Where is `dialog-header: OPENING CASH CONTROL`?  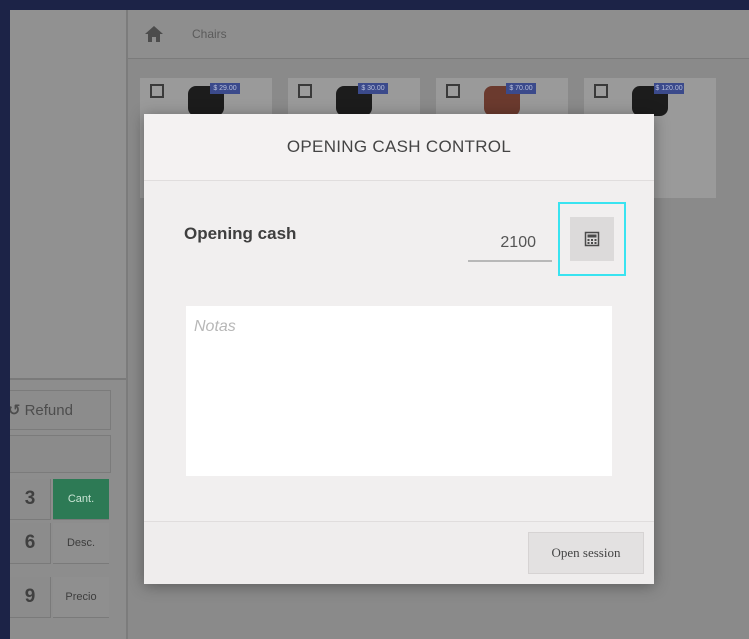 dialog-header: OPENING CASH CONTROL is located at coordinates (399, 147).